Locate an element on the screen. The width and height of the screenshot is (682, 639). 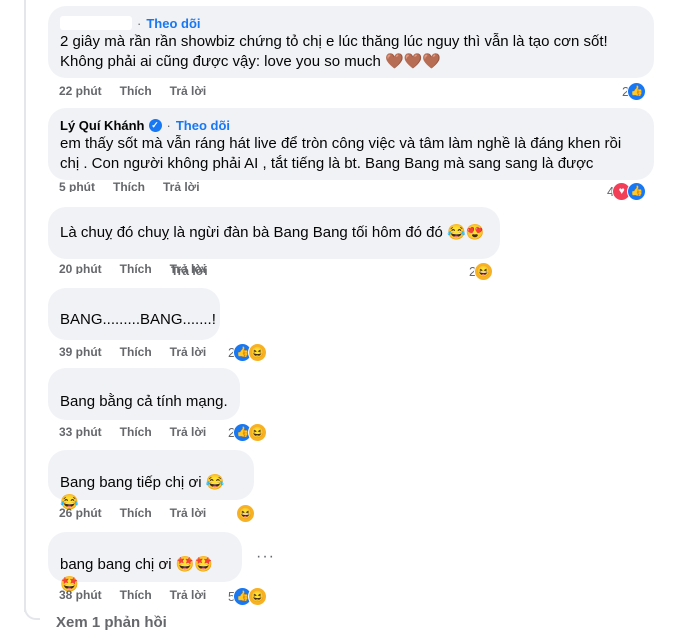
comment-actions: 5 phút Thích Trả lời is located at coordinates (129, 187).